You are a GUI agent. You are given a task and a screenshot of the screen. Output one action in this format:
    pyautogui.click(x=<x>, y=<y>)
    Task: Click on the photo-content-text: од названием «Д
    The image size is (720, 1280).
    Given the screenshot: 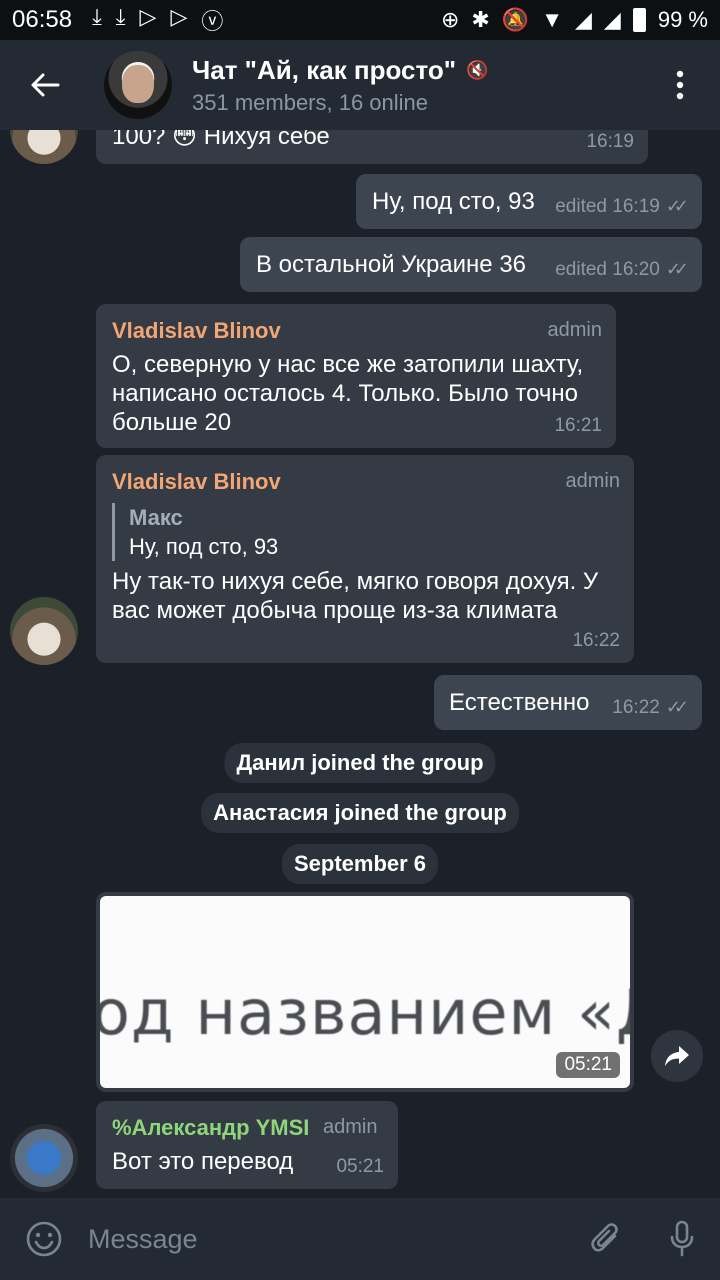 What is the action you would take?
    pyautogui.click(x=365, y=1012)
    